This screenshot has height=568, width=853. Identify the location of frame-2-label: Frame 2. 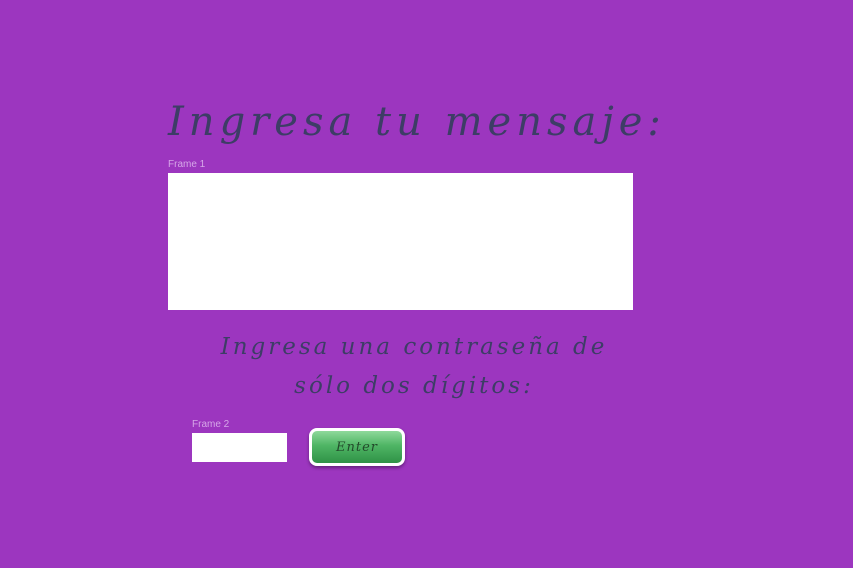
(211, 424).